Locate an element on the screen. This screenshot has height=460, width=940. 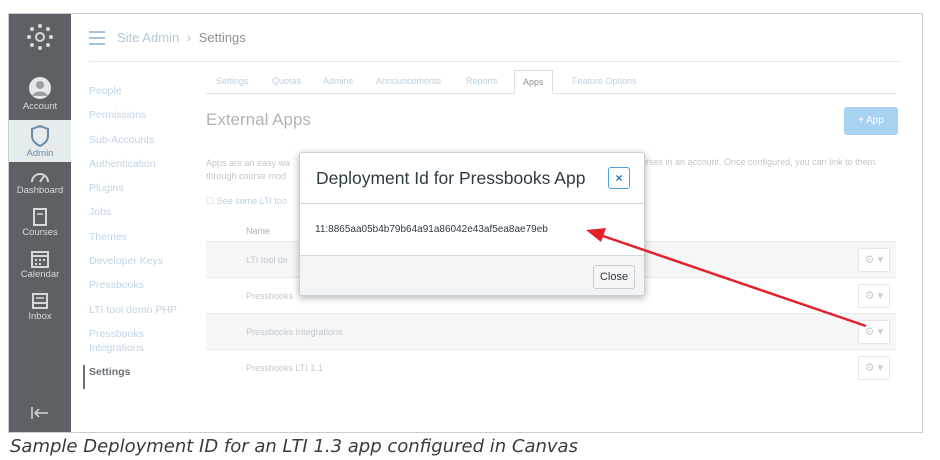
subnav-settings: Settings is located at coordinates (136, 377).